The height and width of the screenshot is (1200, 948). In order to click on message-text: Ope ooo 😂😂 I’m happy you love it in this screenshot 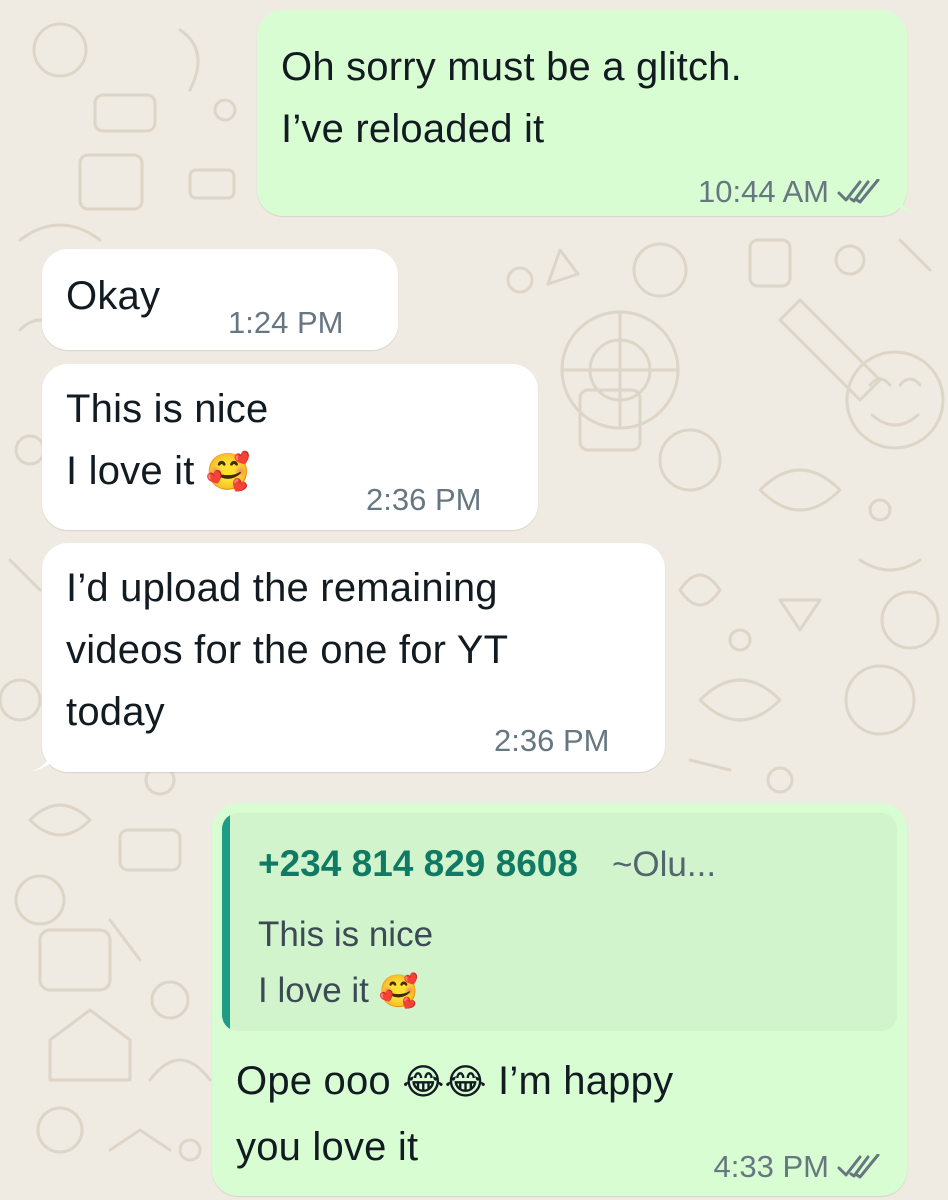, I will do `click(454, 1114)`.